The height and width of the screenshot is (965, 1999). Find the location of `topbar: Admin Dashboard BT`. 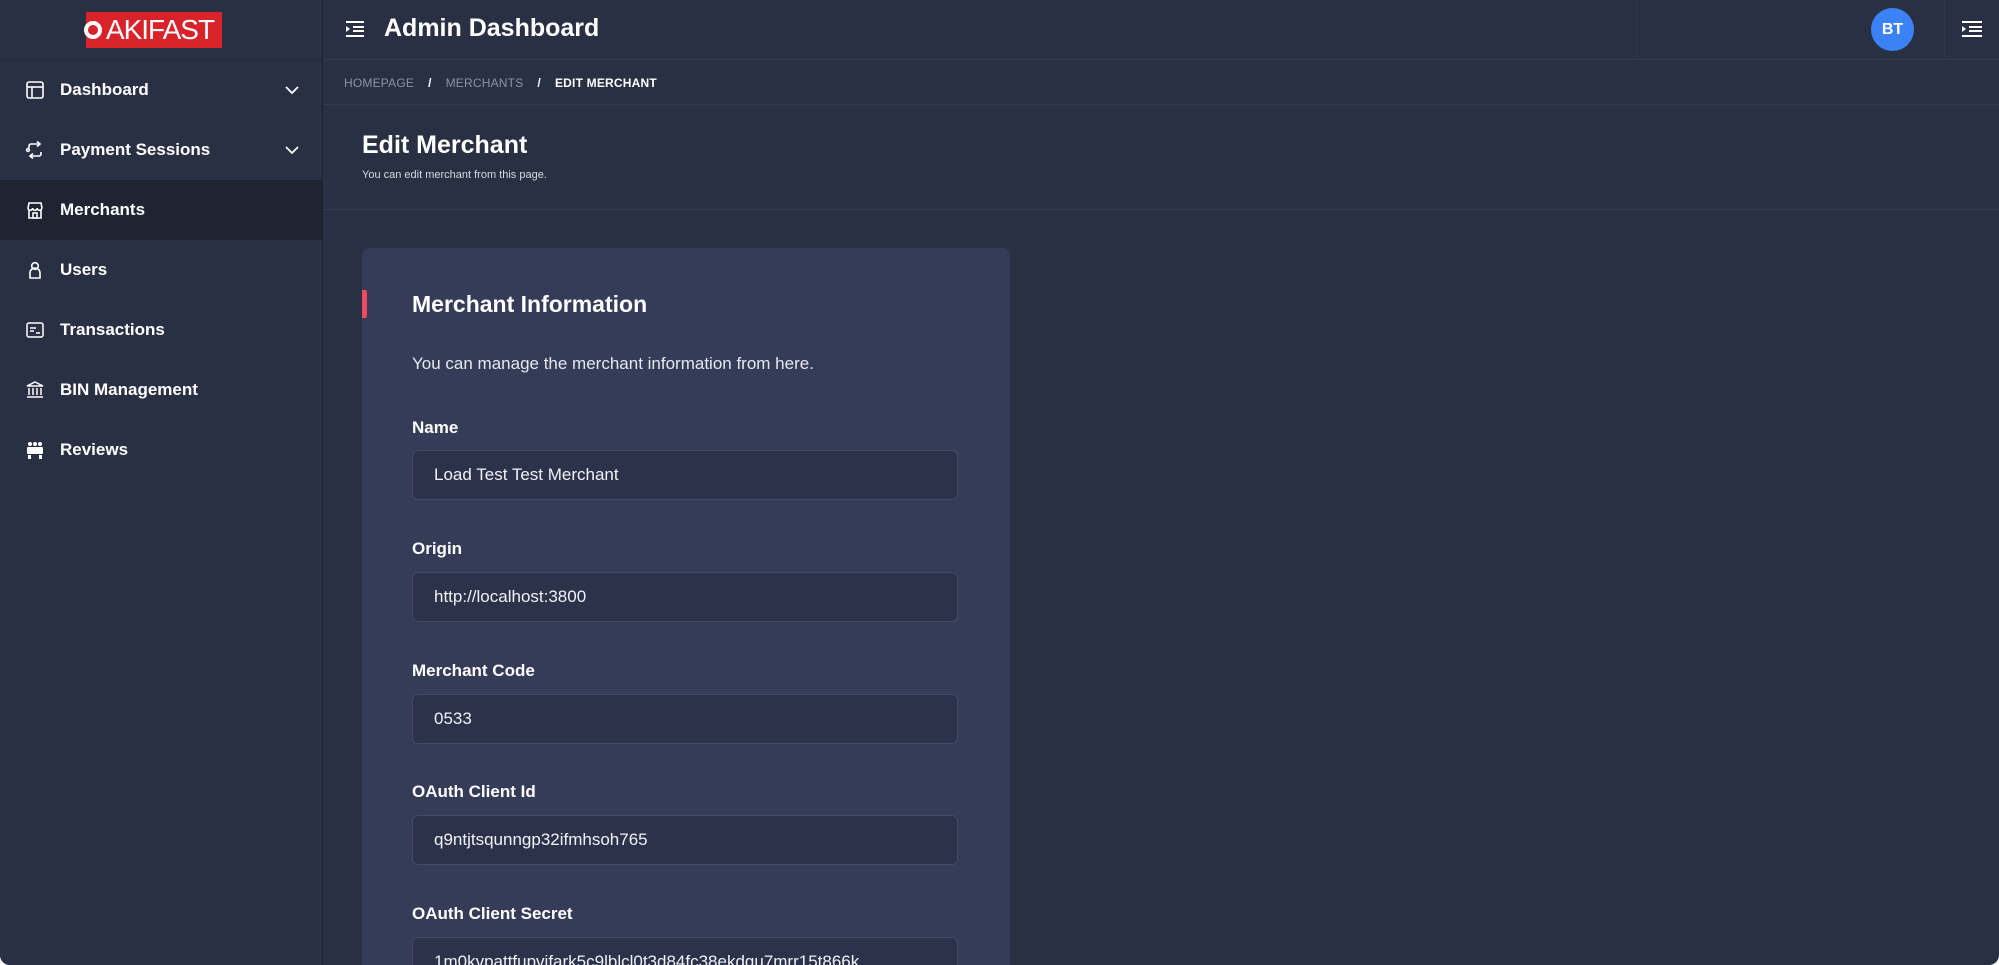

topbar: Admin Dashboard BT is located at coordinates (1161, 30).